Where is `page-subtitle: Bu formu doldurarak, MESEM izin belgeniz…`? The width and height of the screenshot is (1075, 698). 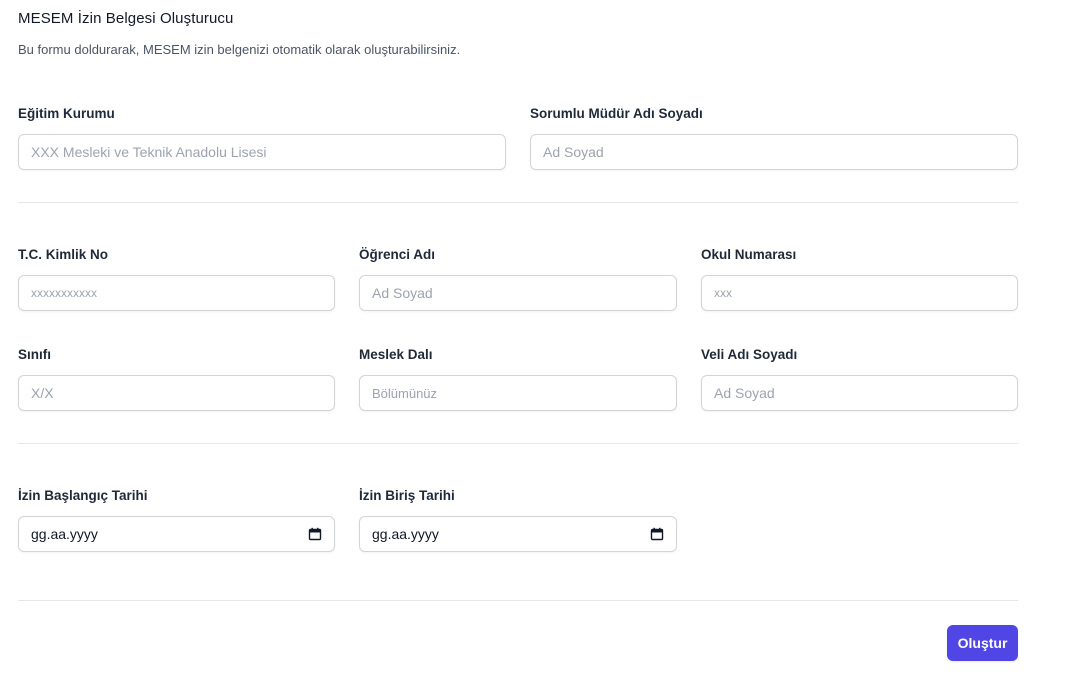 page-subtitle: Bu formu doldurarak, MESEM izin belgeniz… is located at coordinates (239, 49).